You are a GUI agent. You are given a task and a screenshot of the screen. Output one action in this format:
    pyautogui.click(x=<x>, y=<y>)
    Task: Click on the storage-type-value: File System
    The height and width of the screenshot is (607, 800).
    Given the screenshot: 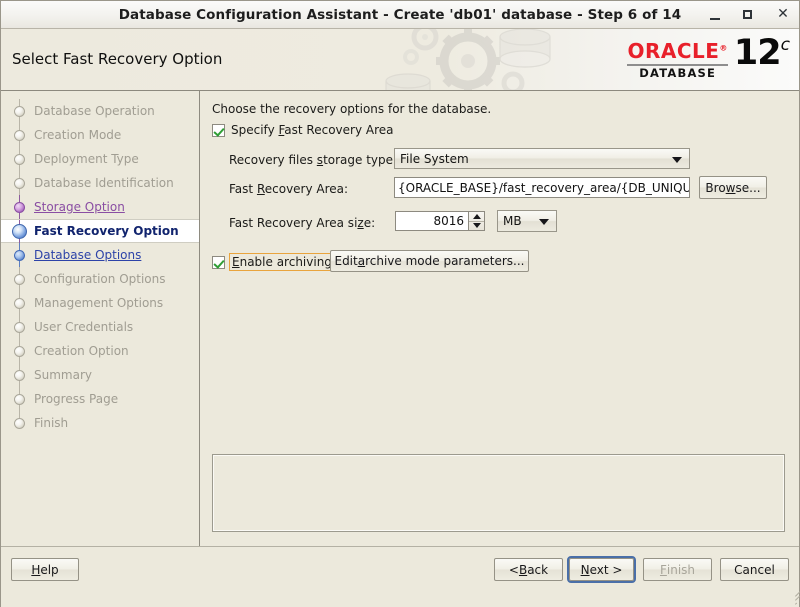 What is the action you would take?
    pyautogui.click(x=434, y=158)
    